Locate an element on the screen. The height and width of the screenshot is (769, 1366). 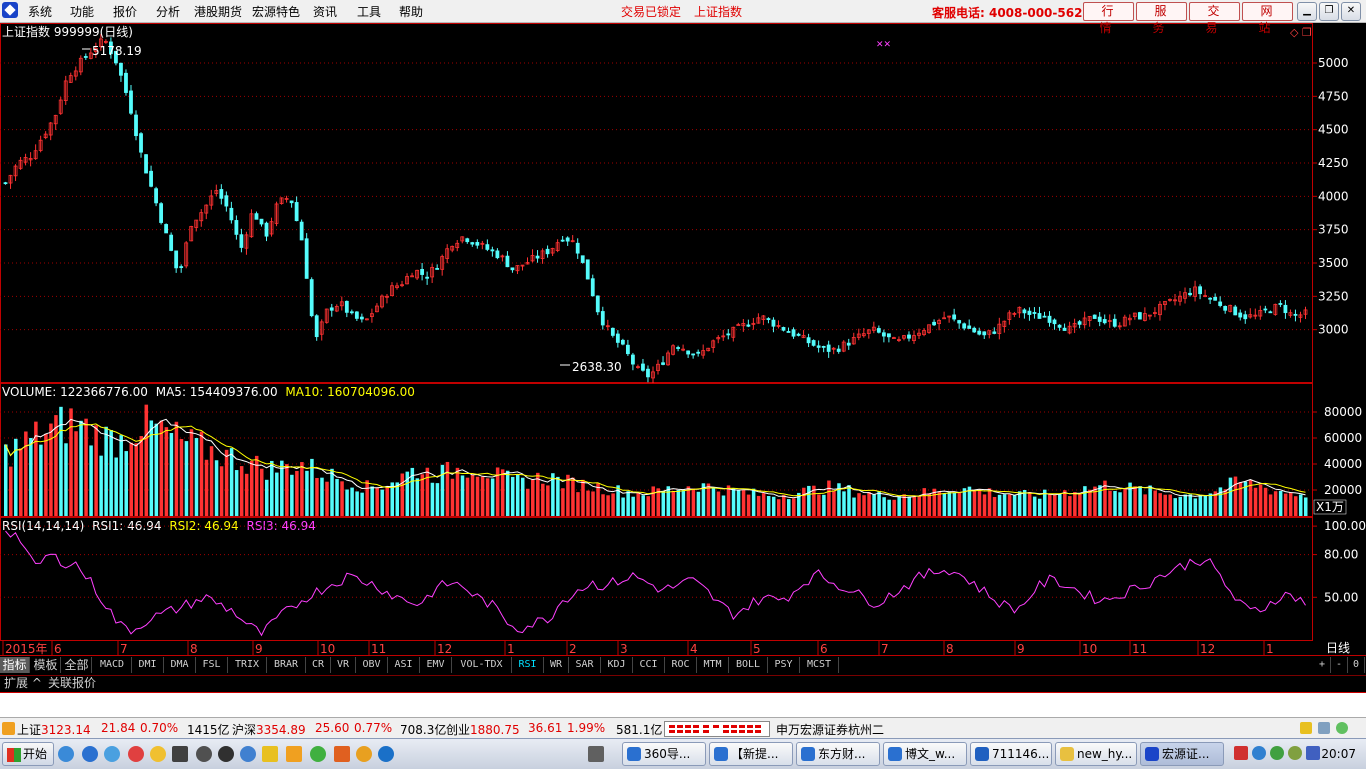
menu-system: 系统 is located at coordinates (40, 11).